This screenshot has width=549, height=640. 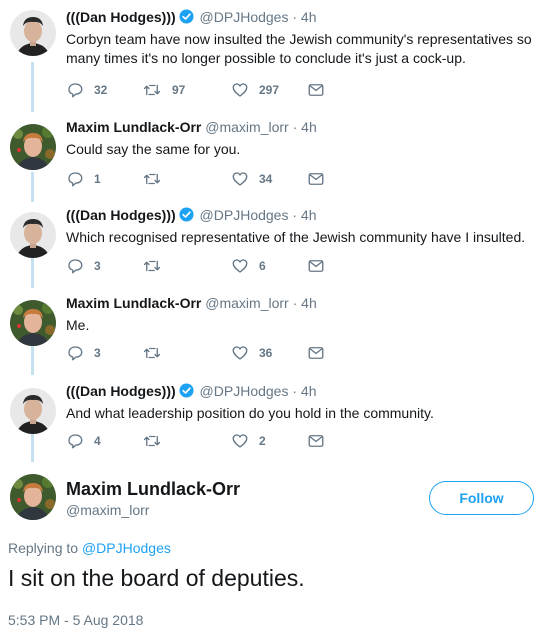 I want to click on tweet-text: Me., so click(x=78, y=325).